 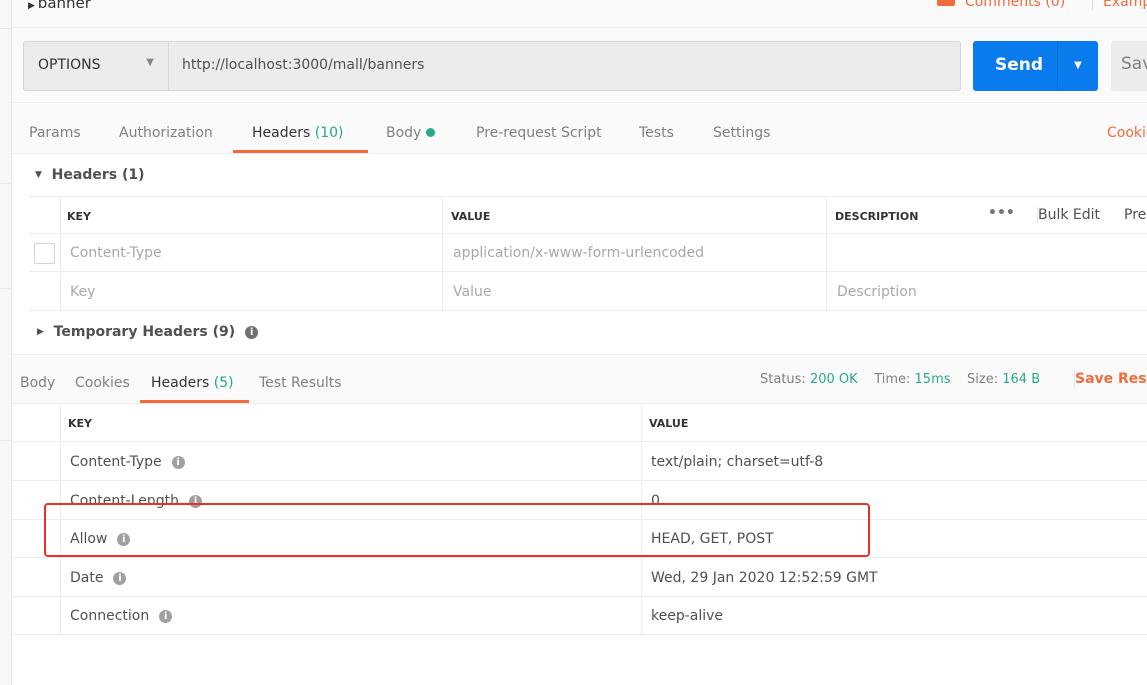 I want to click on header-value: application/x-www-form-urlencoded, so click(x=578, y=253).